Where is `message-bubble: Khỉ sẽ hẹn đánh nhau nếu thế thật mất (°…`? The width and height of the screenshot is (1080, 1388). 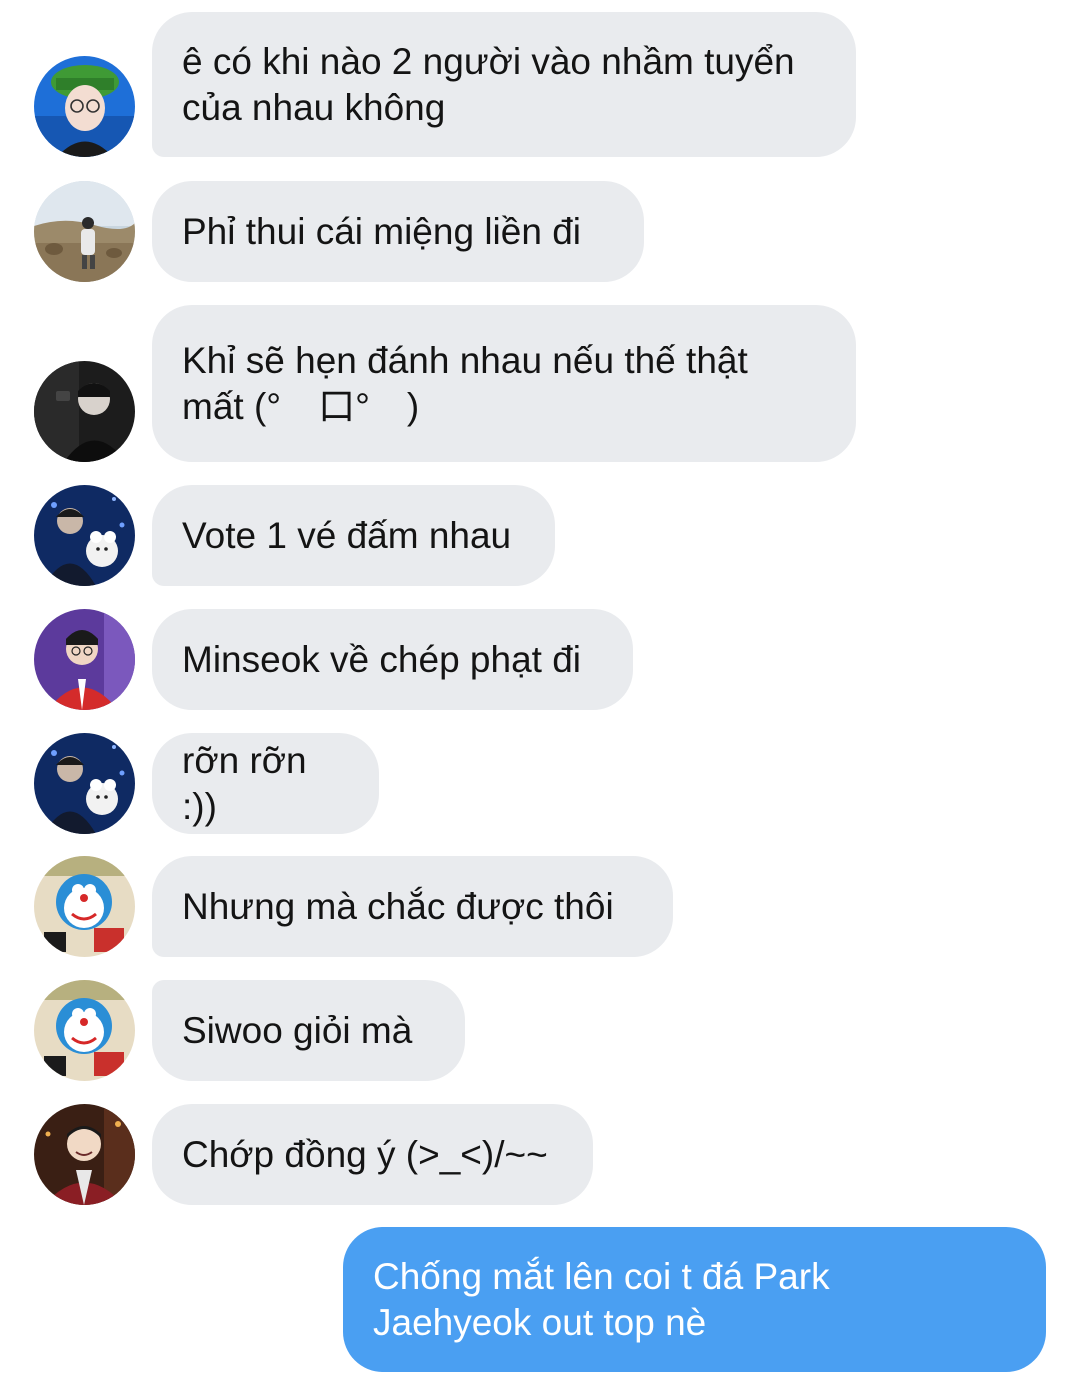 message-bubble: Khỉ sẽ hẹn đánh nhau nếu thế thật mất (°… is located at coordinates (504, 383).